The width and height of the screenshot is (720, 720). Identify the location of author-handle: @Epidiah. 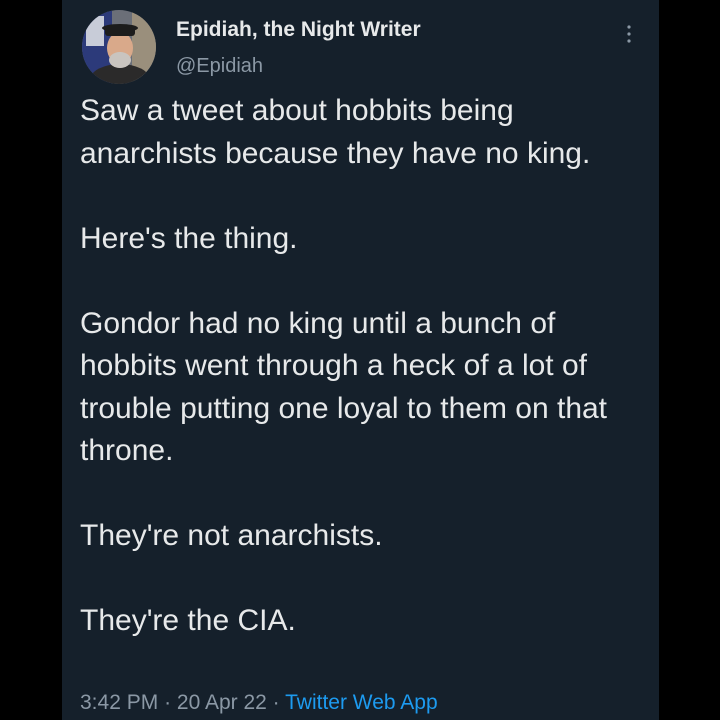
(219, 66).